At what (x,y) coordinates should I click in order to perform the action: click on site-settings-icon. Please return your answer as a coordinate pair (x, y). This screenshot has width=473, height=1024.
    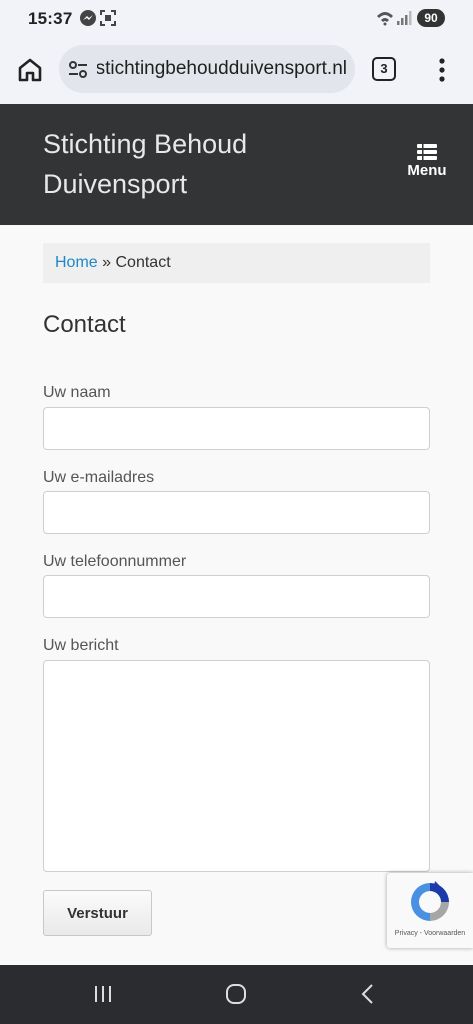
    Looking at the image, I should click on (78, 70).